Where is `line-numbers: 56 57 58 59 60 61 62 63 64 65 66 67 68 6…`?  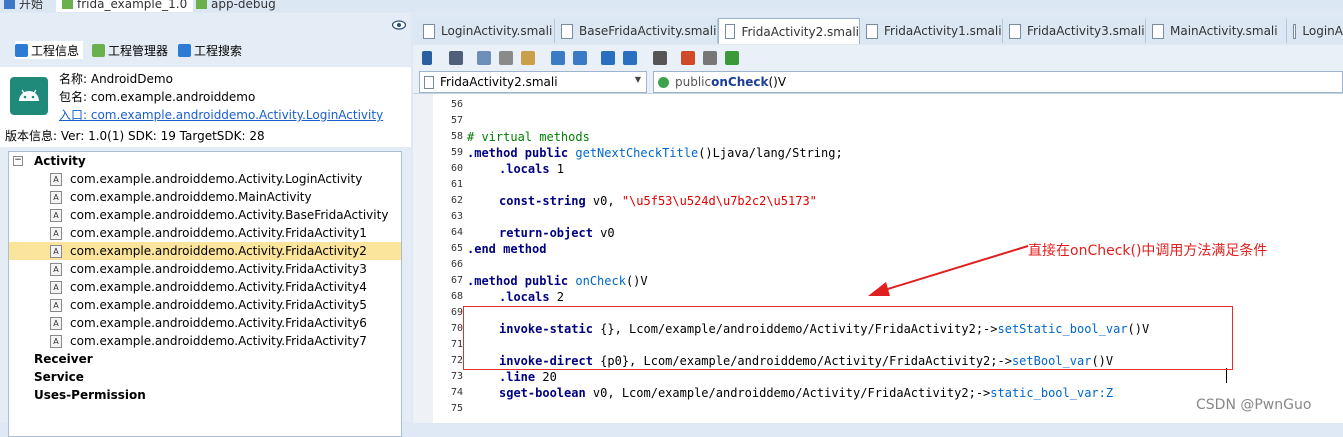
line-numbers: 56 57 58 59 60 61 62 63 64 65 66 67 68 6… is located at coordinates (456, 256).